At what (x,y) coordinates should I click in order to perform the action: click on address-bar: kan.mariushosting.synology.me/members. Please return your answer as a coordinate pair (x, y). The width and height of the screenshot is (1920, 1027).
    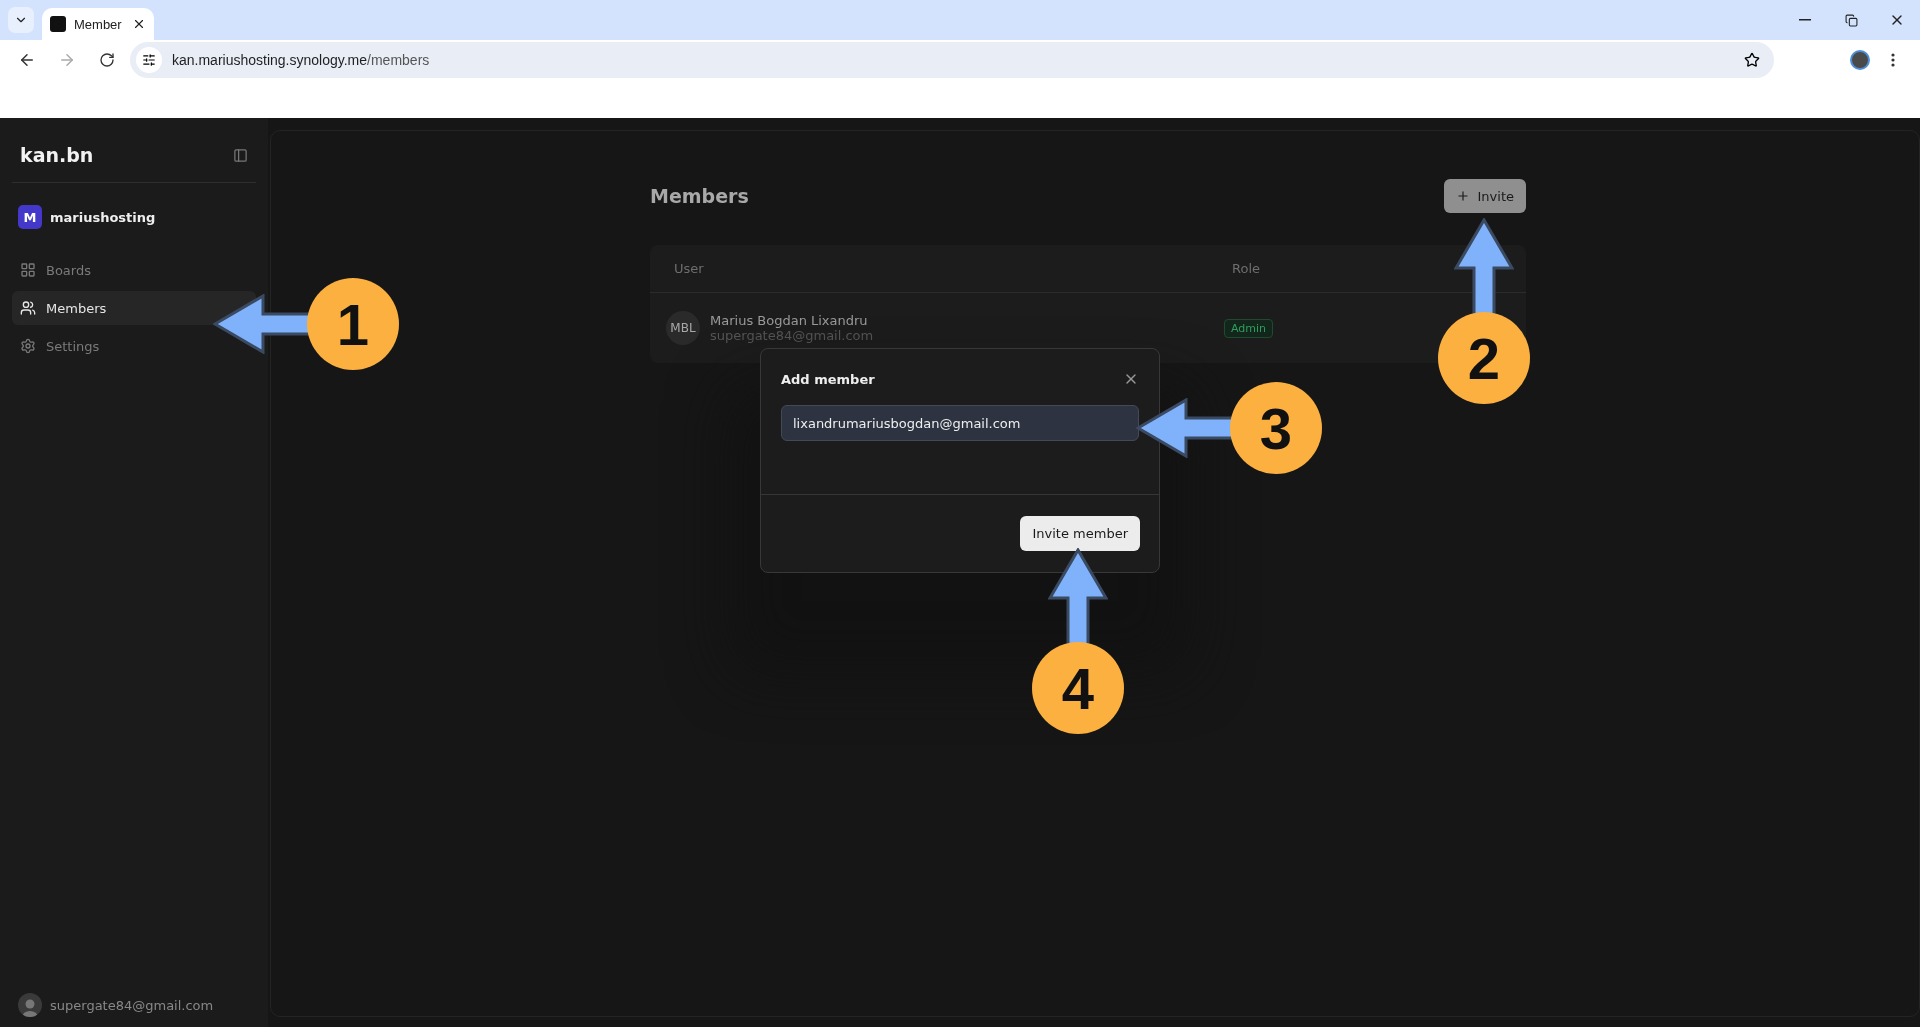
    Looking at the image, I should click on (952, 60).